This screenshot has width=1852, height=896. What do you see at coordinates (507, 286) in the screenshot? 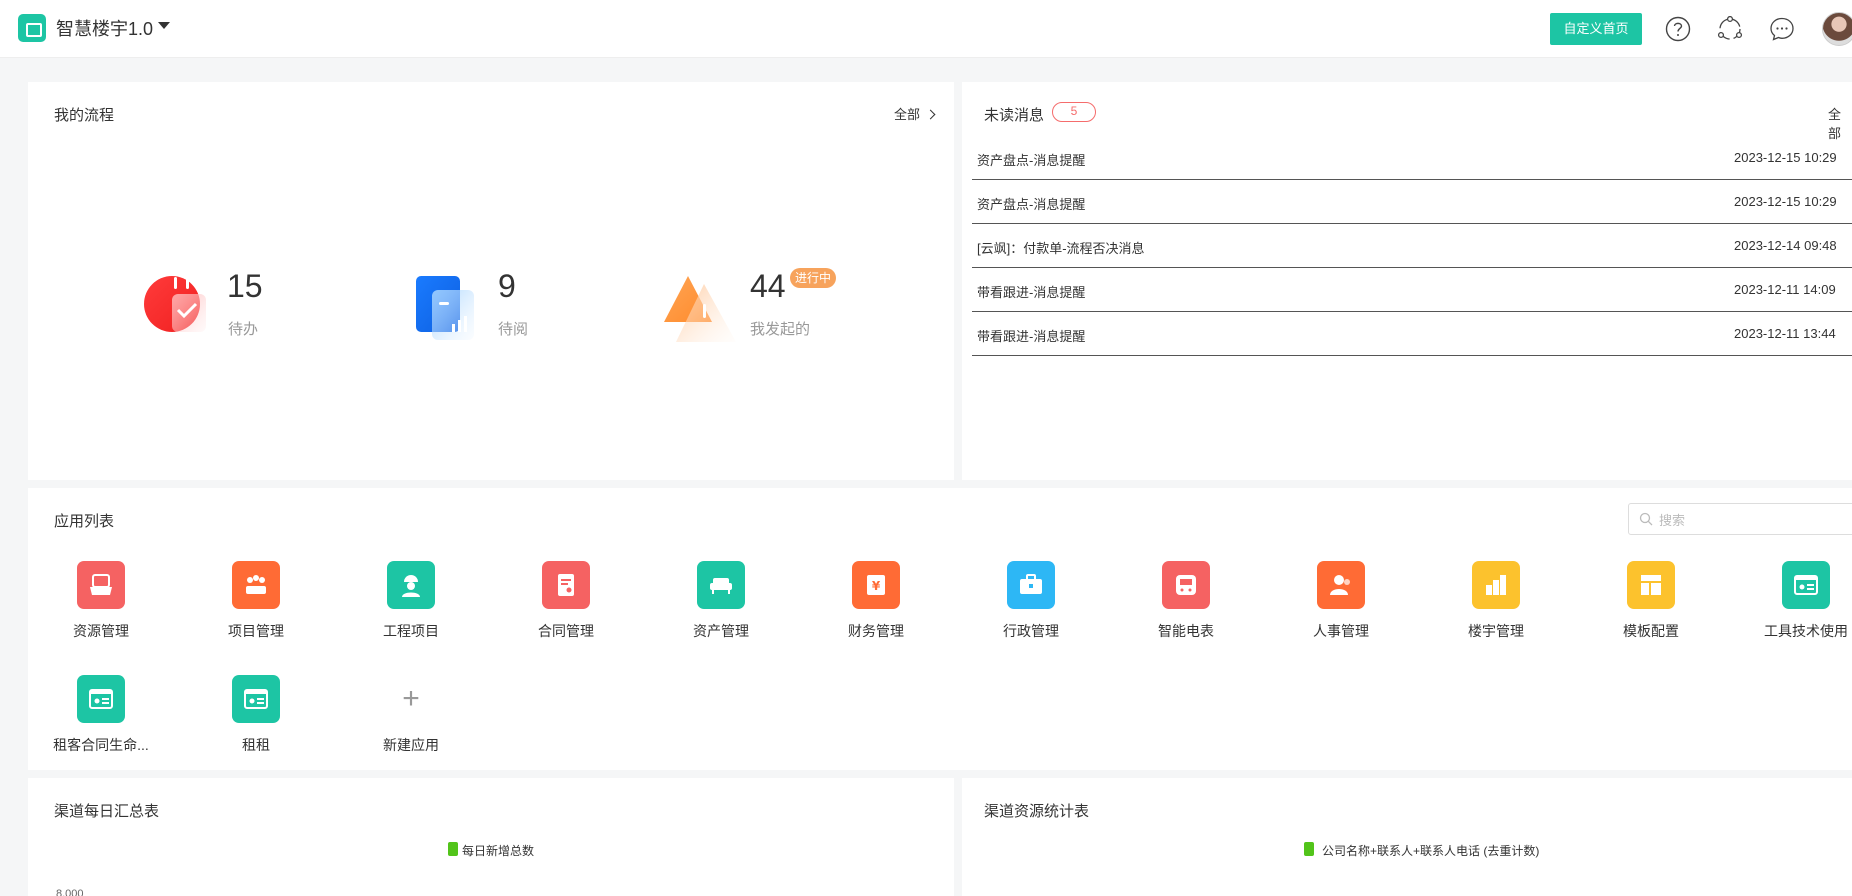
I see `read-count: 9` at bounding box center [507, 286].